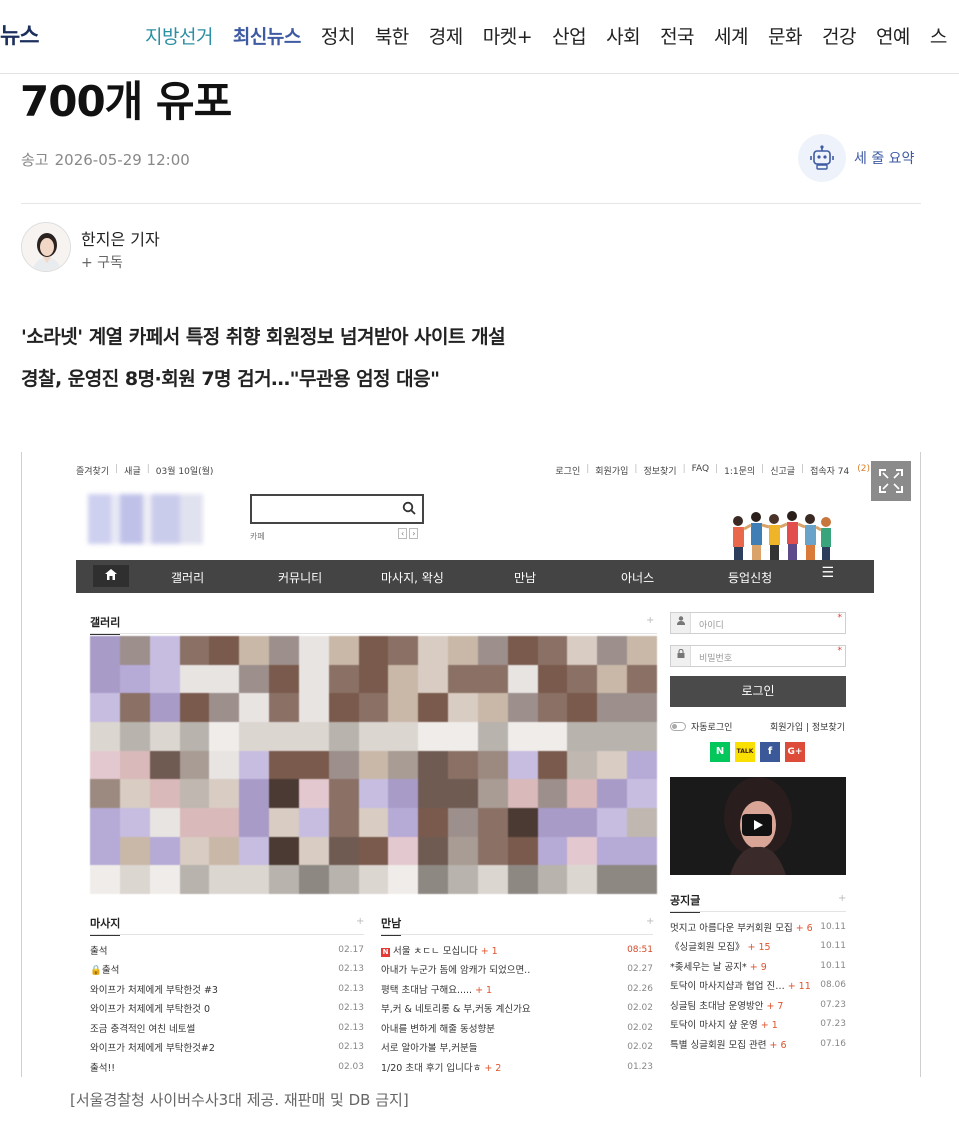 The width and height of the screenshot is (959, 1133). Describe the element at coordinates (678, 726) in the screenshot. I see `toggle-icon` at that location.